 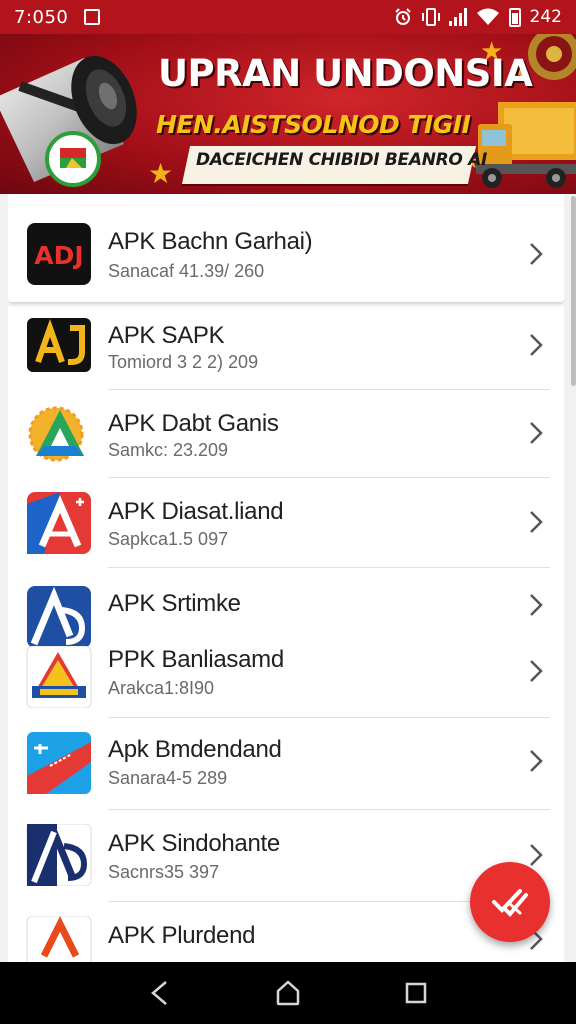 I want to click on orange-a-app-icon, so click(x=59, y=940).